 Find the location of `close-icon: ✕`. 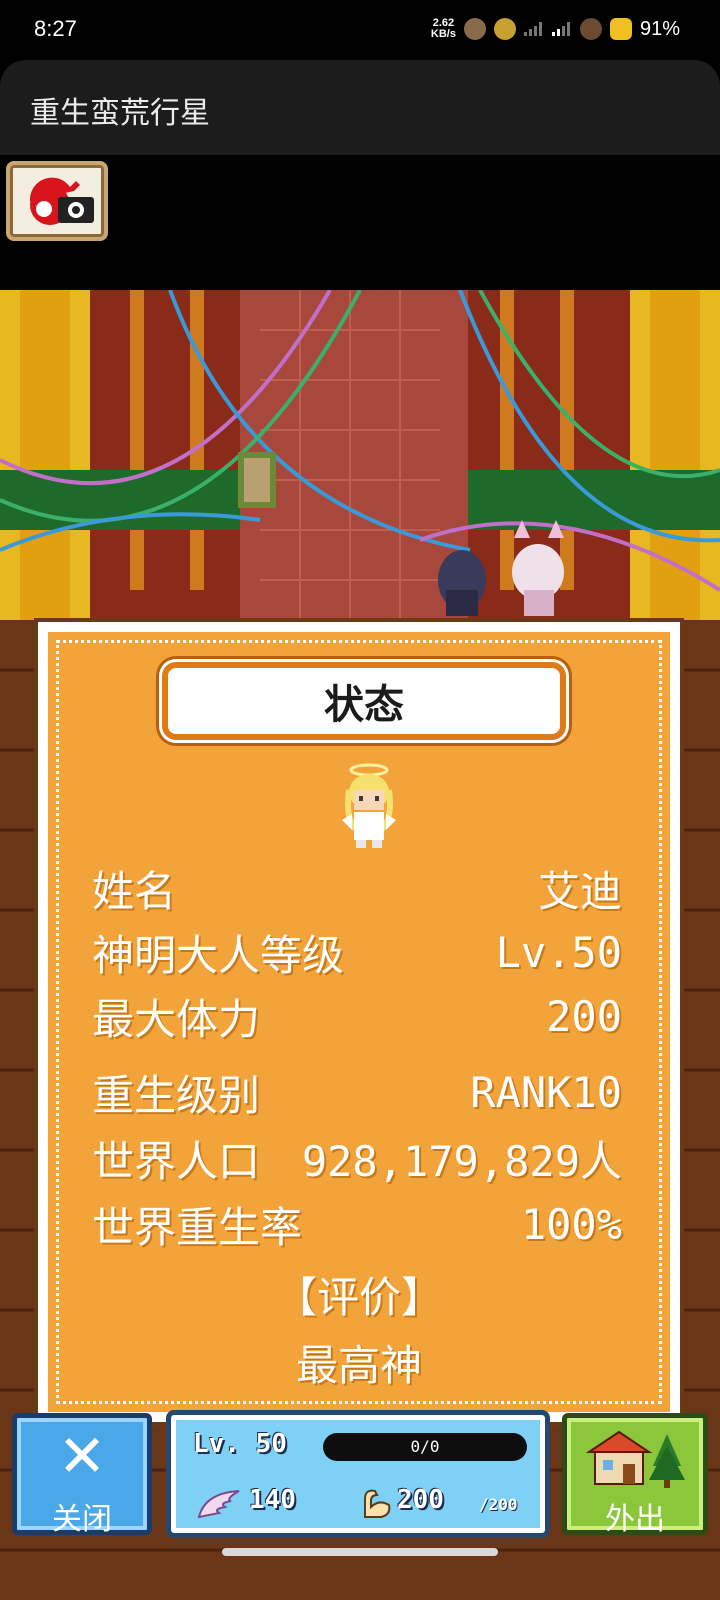

close-icon: ✕ is located at coordinates (82, 1456).